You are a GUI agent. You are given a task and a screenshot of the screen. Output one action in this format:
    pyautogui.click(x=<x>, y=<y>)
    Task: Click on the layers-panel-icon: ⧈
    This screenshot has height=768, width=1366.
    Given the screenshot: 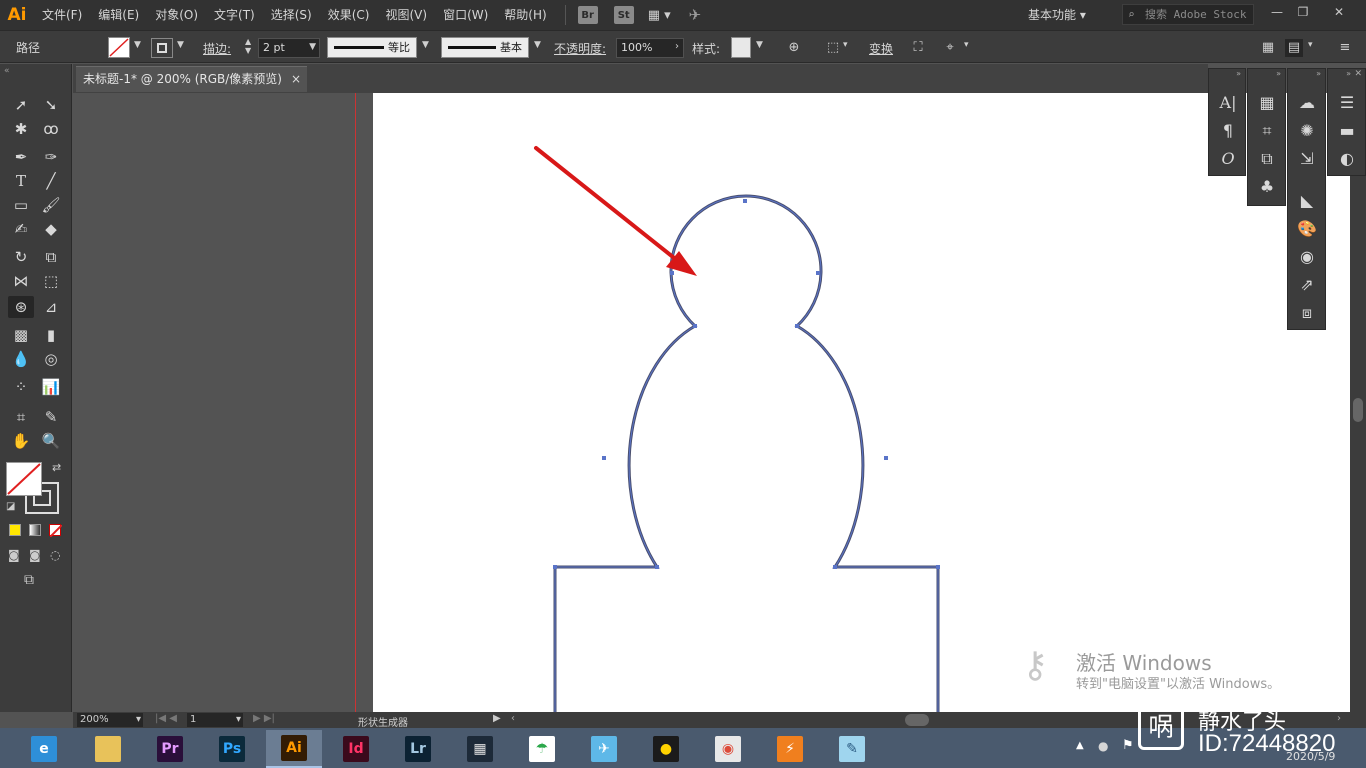 What is the action you would take?
    pyautogui.click(x=1307, y=313)
    